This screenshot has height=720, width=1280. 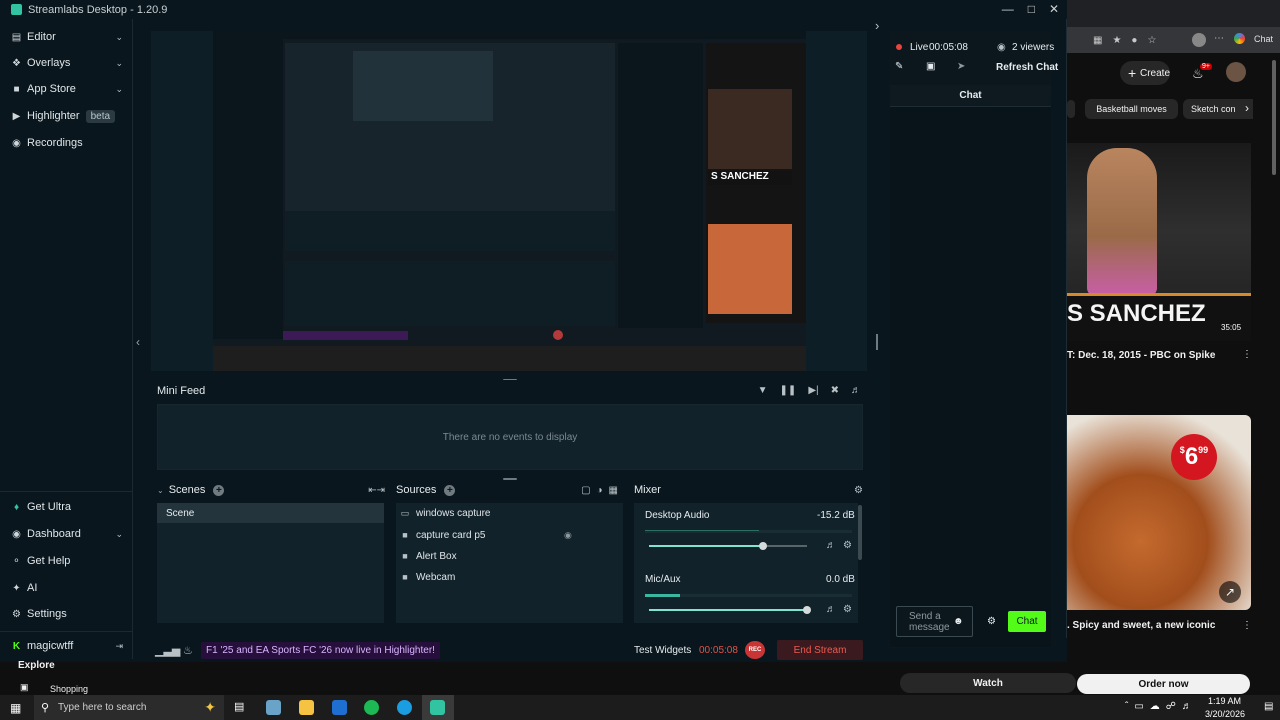 I want to click on mute-alerts-icon: ✖, so click(x=835, y=390).